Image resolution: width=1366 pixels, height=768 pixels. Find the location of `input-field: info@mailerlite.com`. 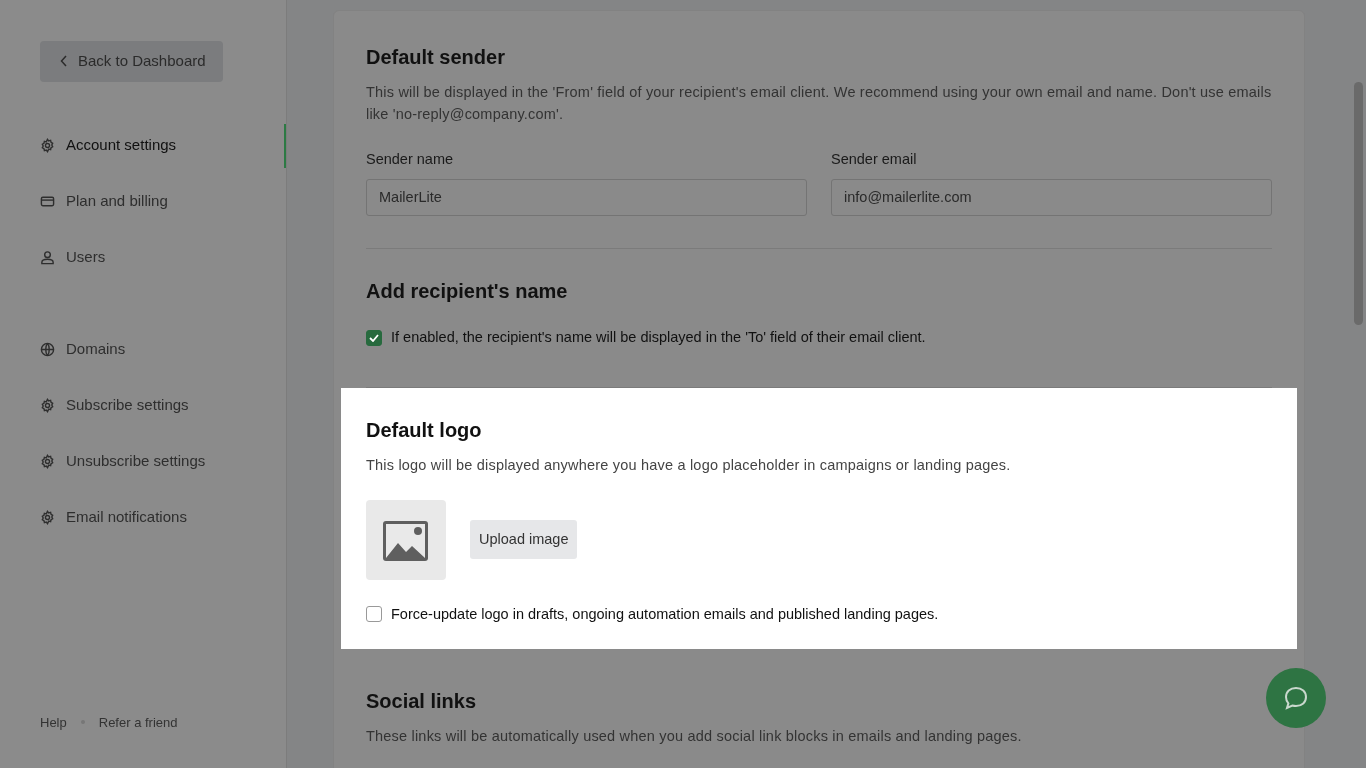

input-field: info@mailerlite.com is located at coordinates (1051, 197).